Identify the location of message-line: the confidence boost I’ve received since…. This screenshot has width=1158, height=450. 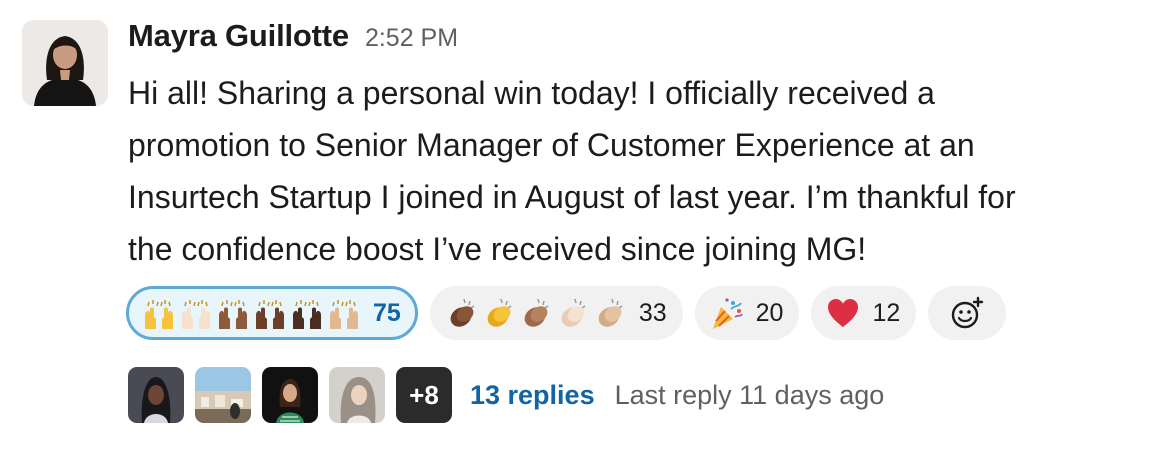
(497, 249).